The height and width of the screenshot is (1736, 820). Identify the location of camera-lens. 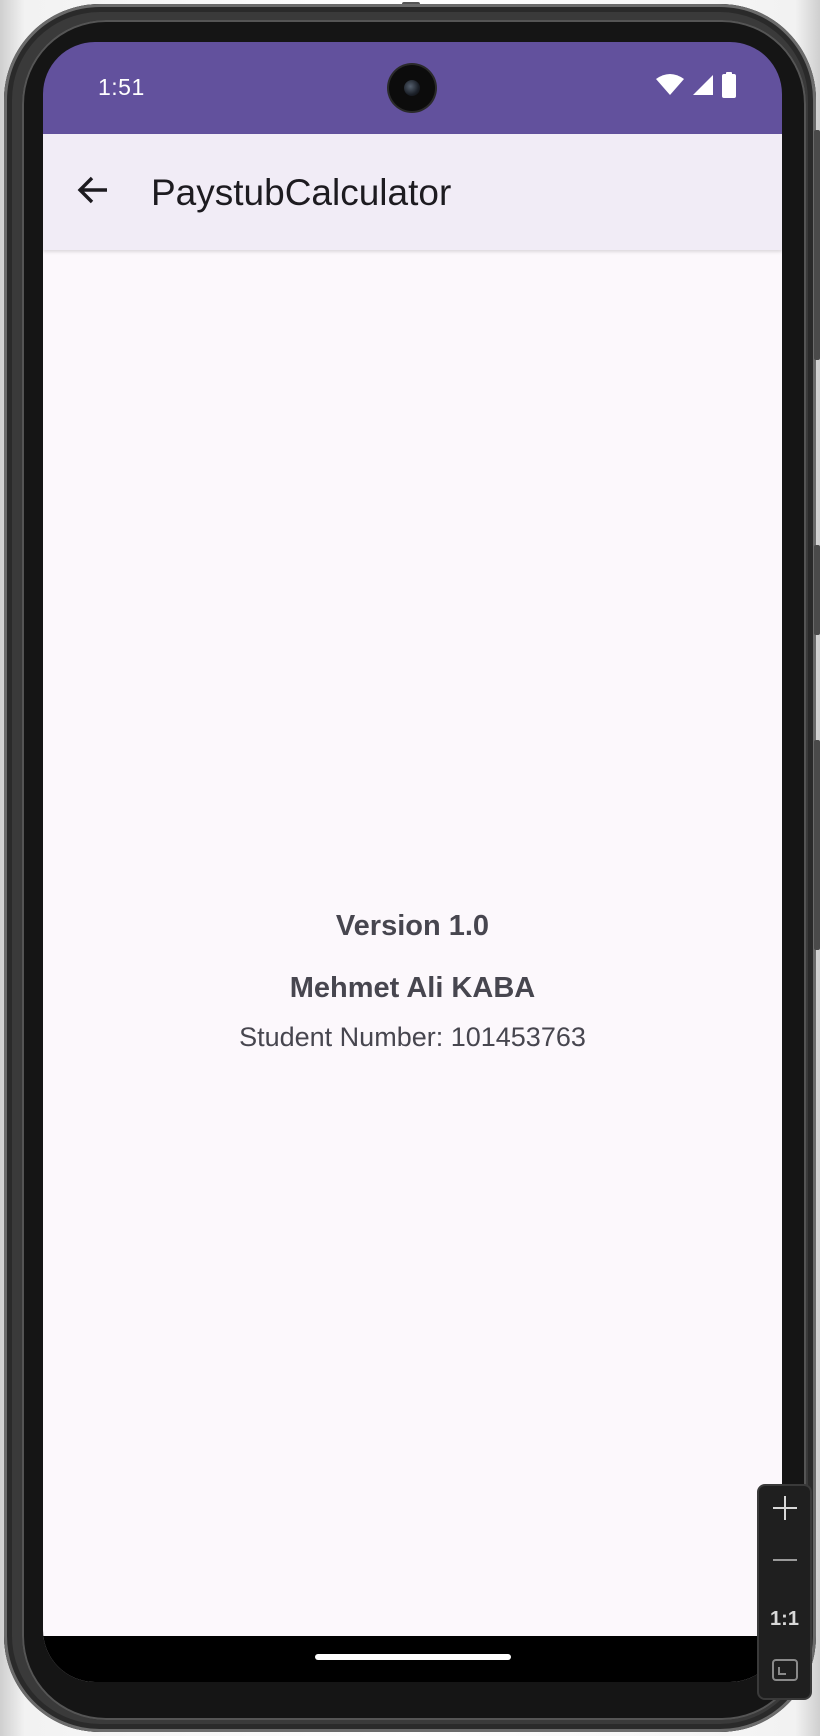
(412, 88).